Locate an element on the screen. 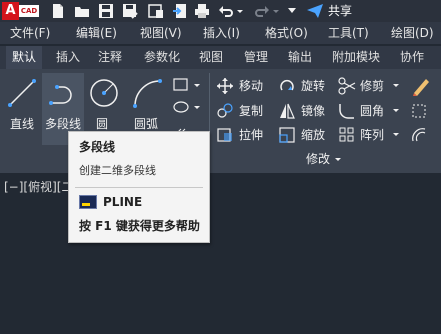  line-label: 直线 is located at coordinates (22, 124).